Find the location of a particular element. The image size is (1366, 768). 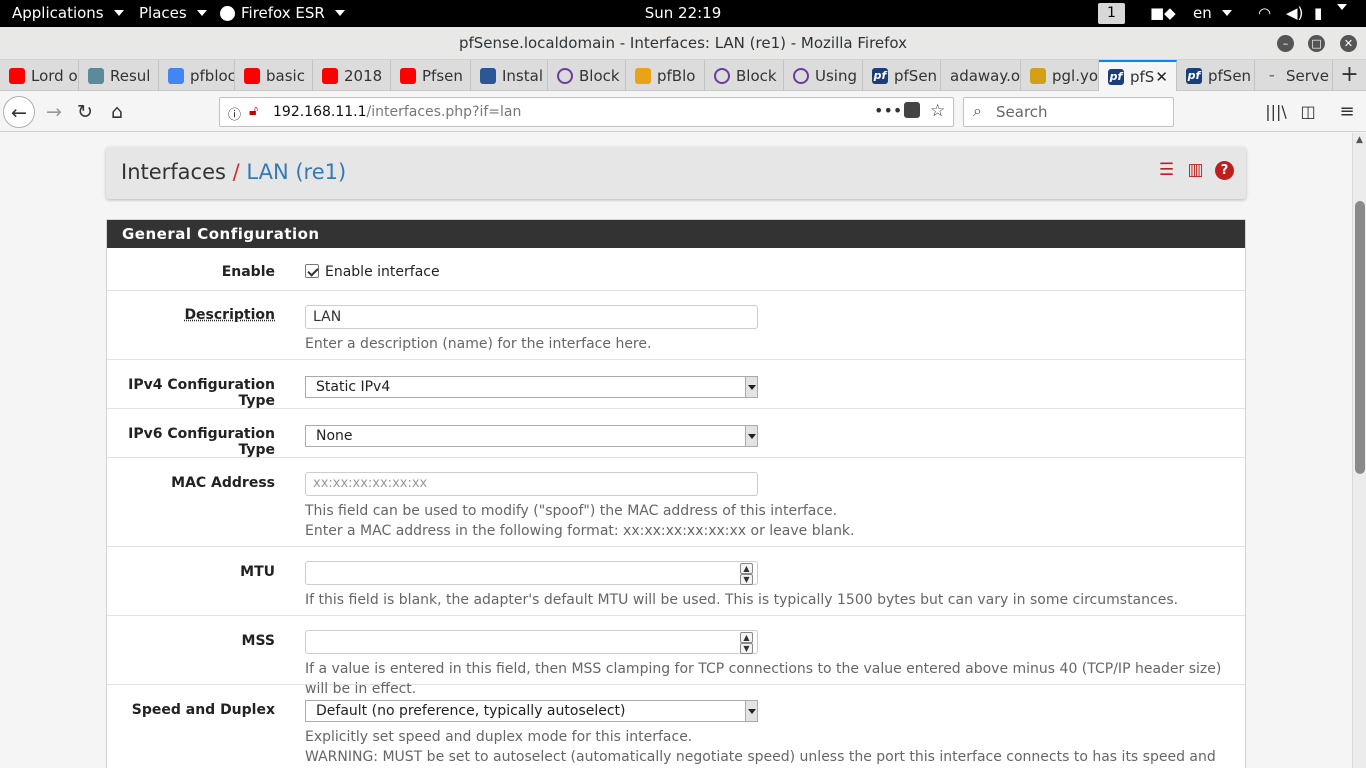

system-menu is located at coordinates (1340, 7).